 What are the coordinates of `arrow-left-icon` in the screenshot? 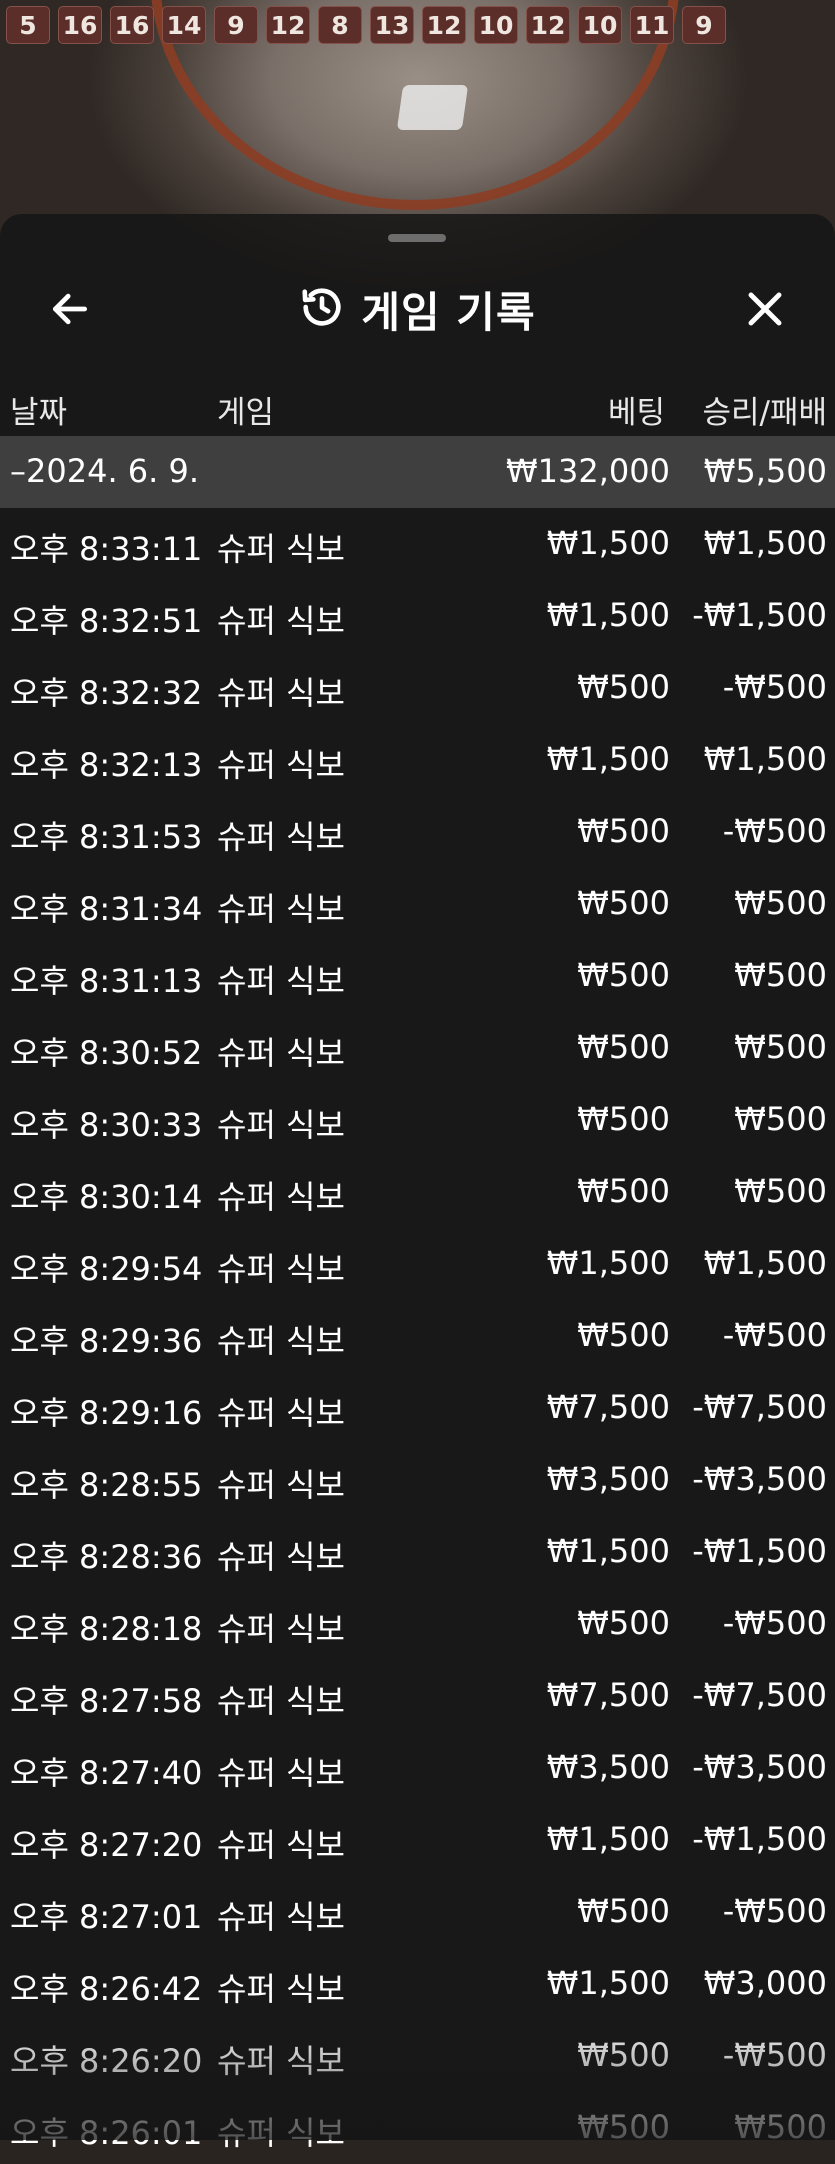 It's located at (70, 309).